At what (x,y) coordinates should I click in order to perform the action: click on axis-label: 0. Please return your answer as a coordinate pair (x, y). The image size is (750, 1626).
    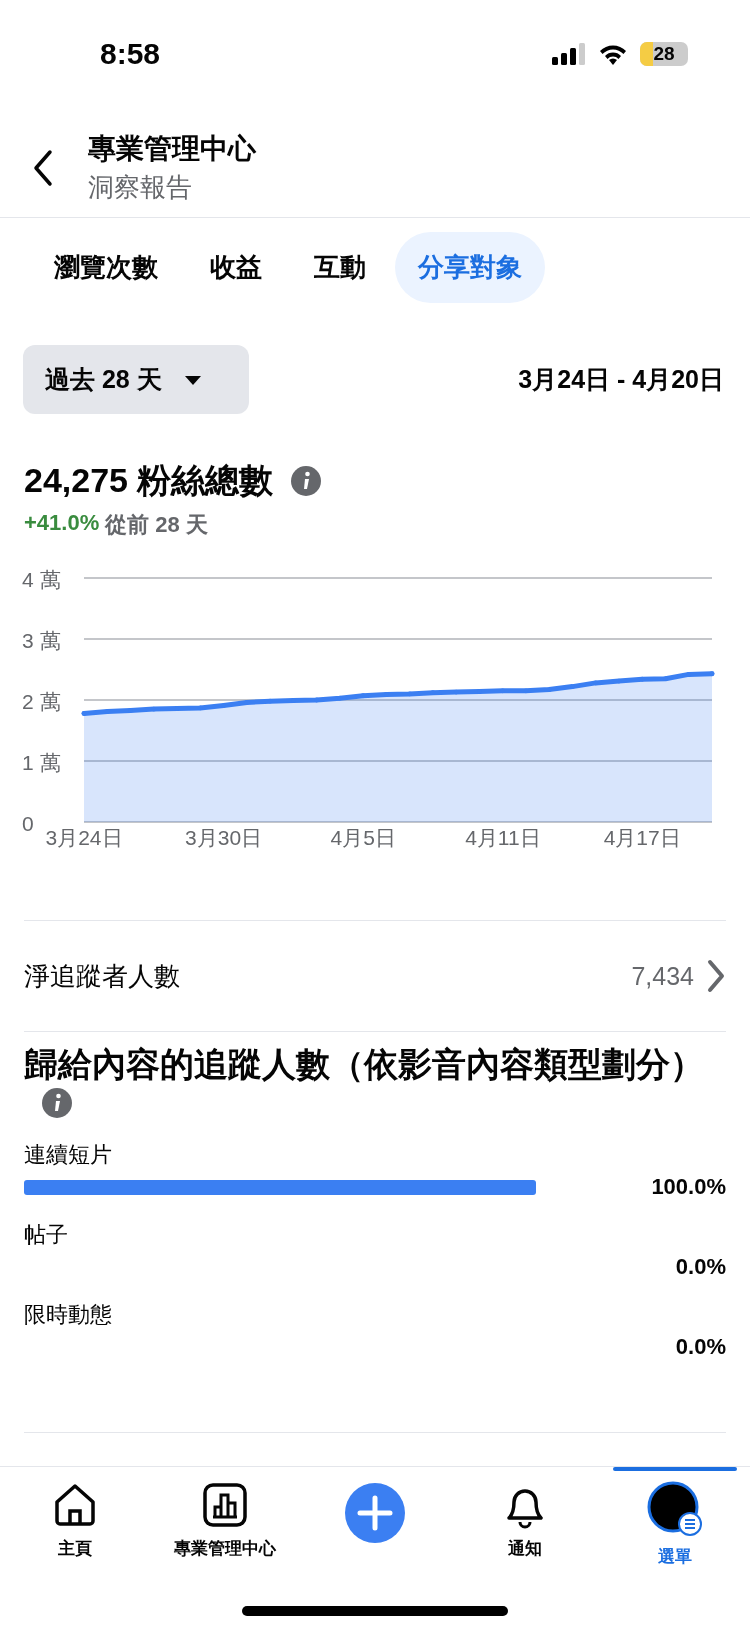
    Looking at the image, I should click on (28, 823).